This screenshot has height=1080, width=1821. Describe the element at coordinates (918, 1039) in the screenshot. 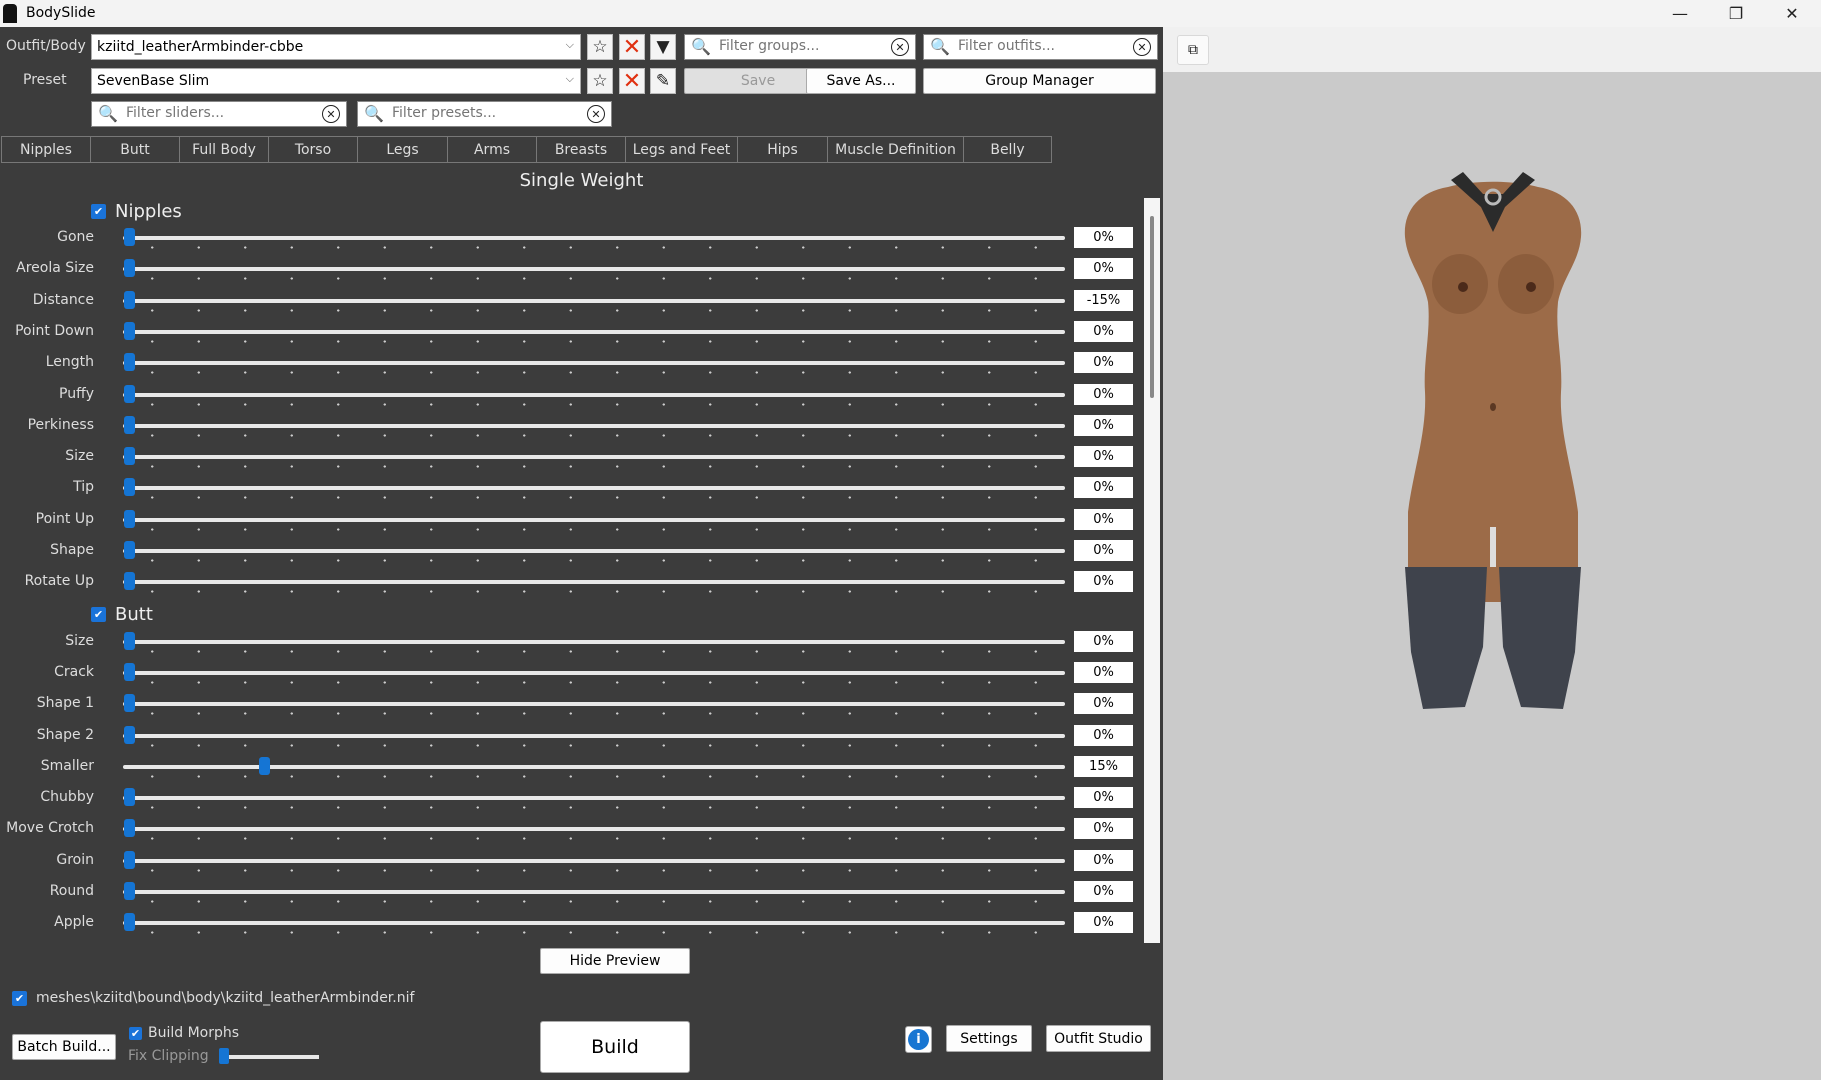

I see `info-button: i` at that location.